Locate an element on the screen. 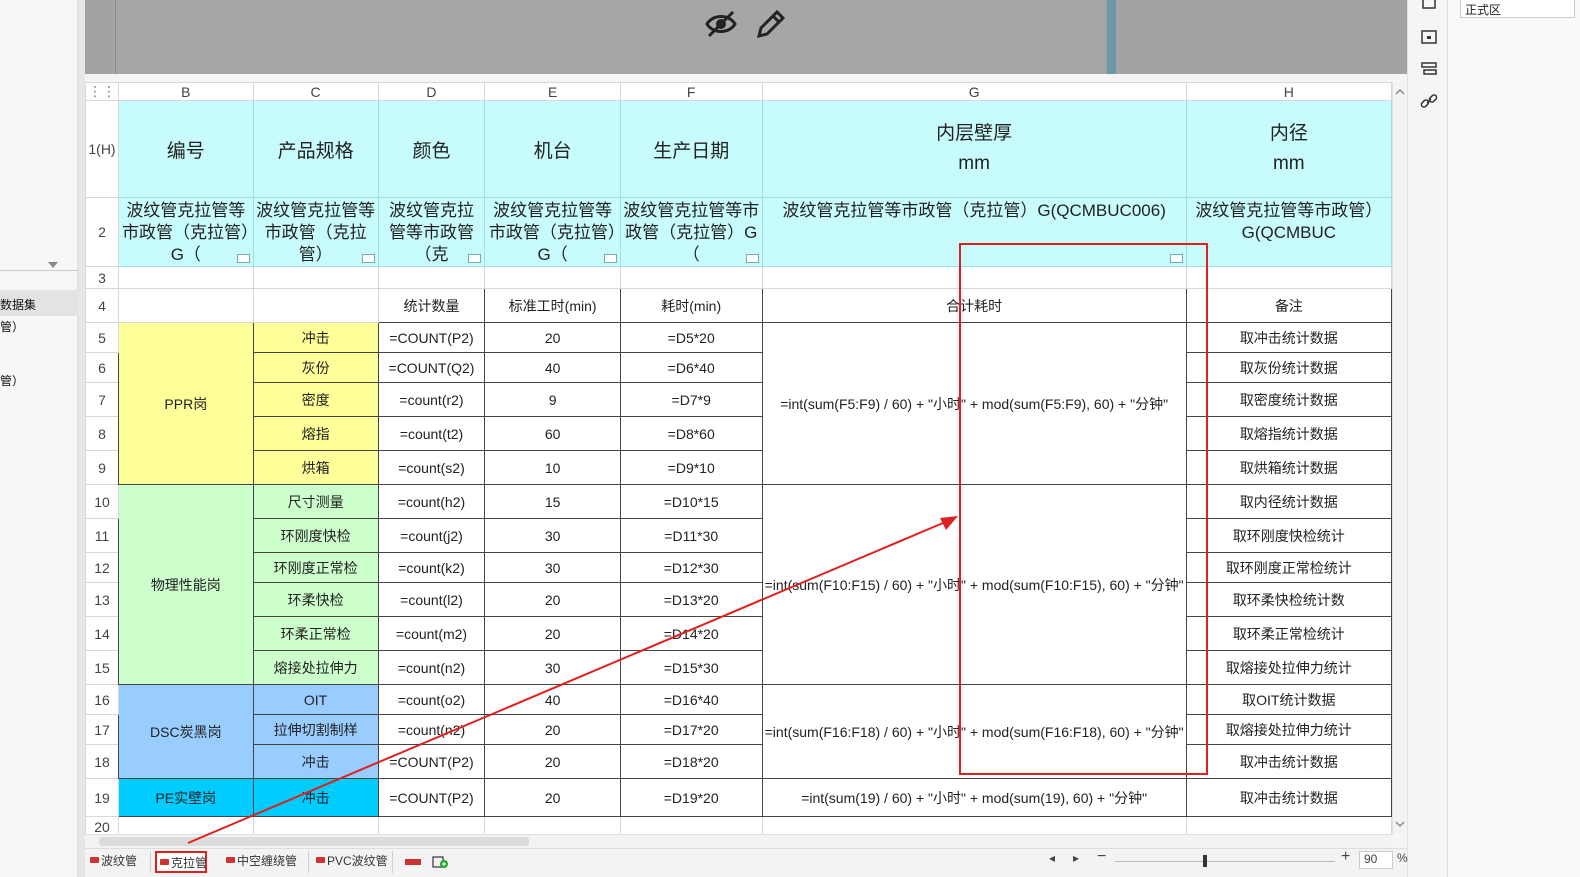 The image size is (1580, 877). item-cell: OIT is located at coordinates (315, 699).